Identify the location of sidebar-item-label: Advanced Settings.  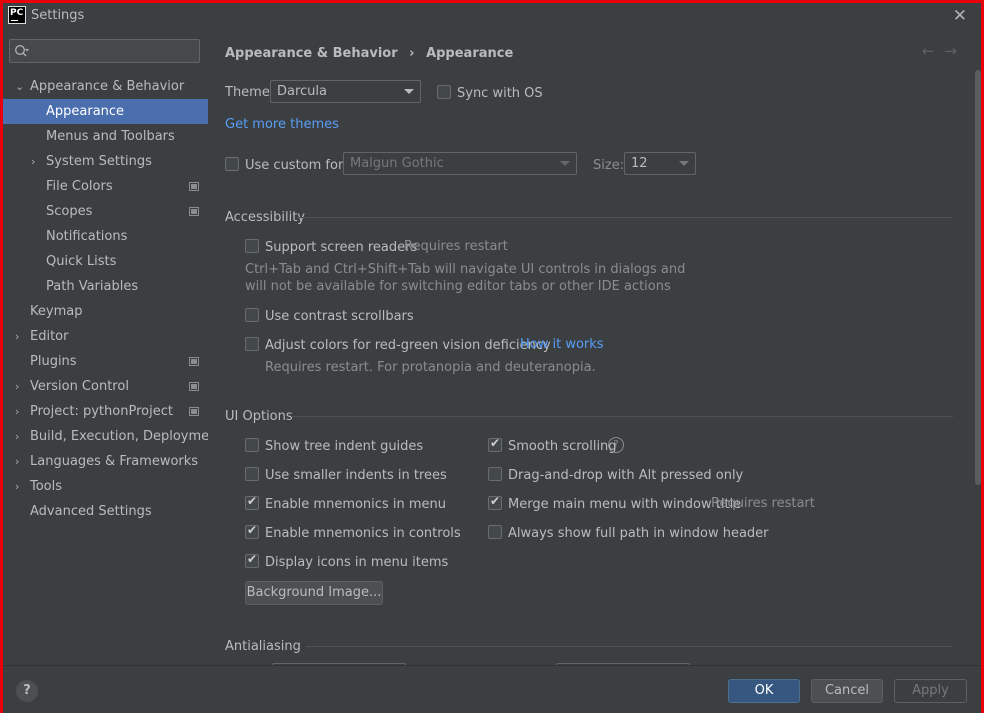
(91, 511).